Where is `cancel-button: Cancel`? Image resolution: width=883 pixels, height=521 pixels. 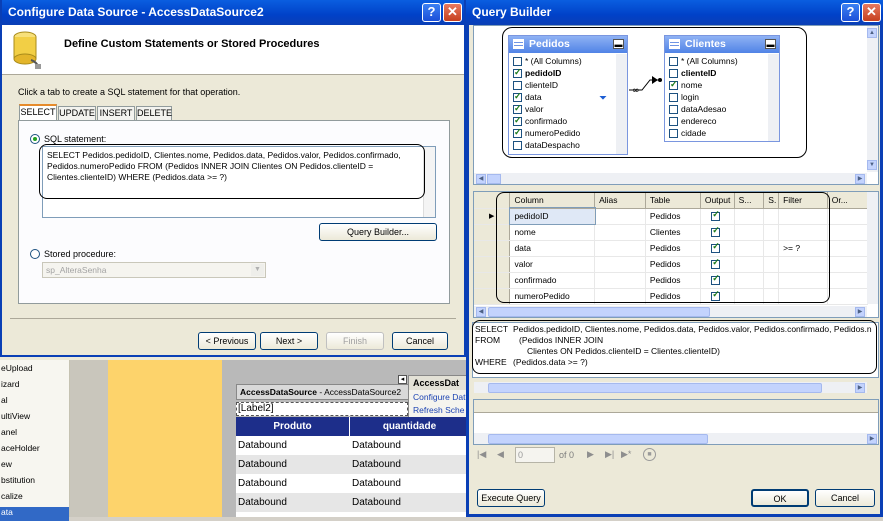 cancel-button: Cancel is located at coordinates (420, 341).